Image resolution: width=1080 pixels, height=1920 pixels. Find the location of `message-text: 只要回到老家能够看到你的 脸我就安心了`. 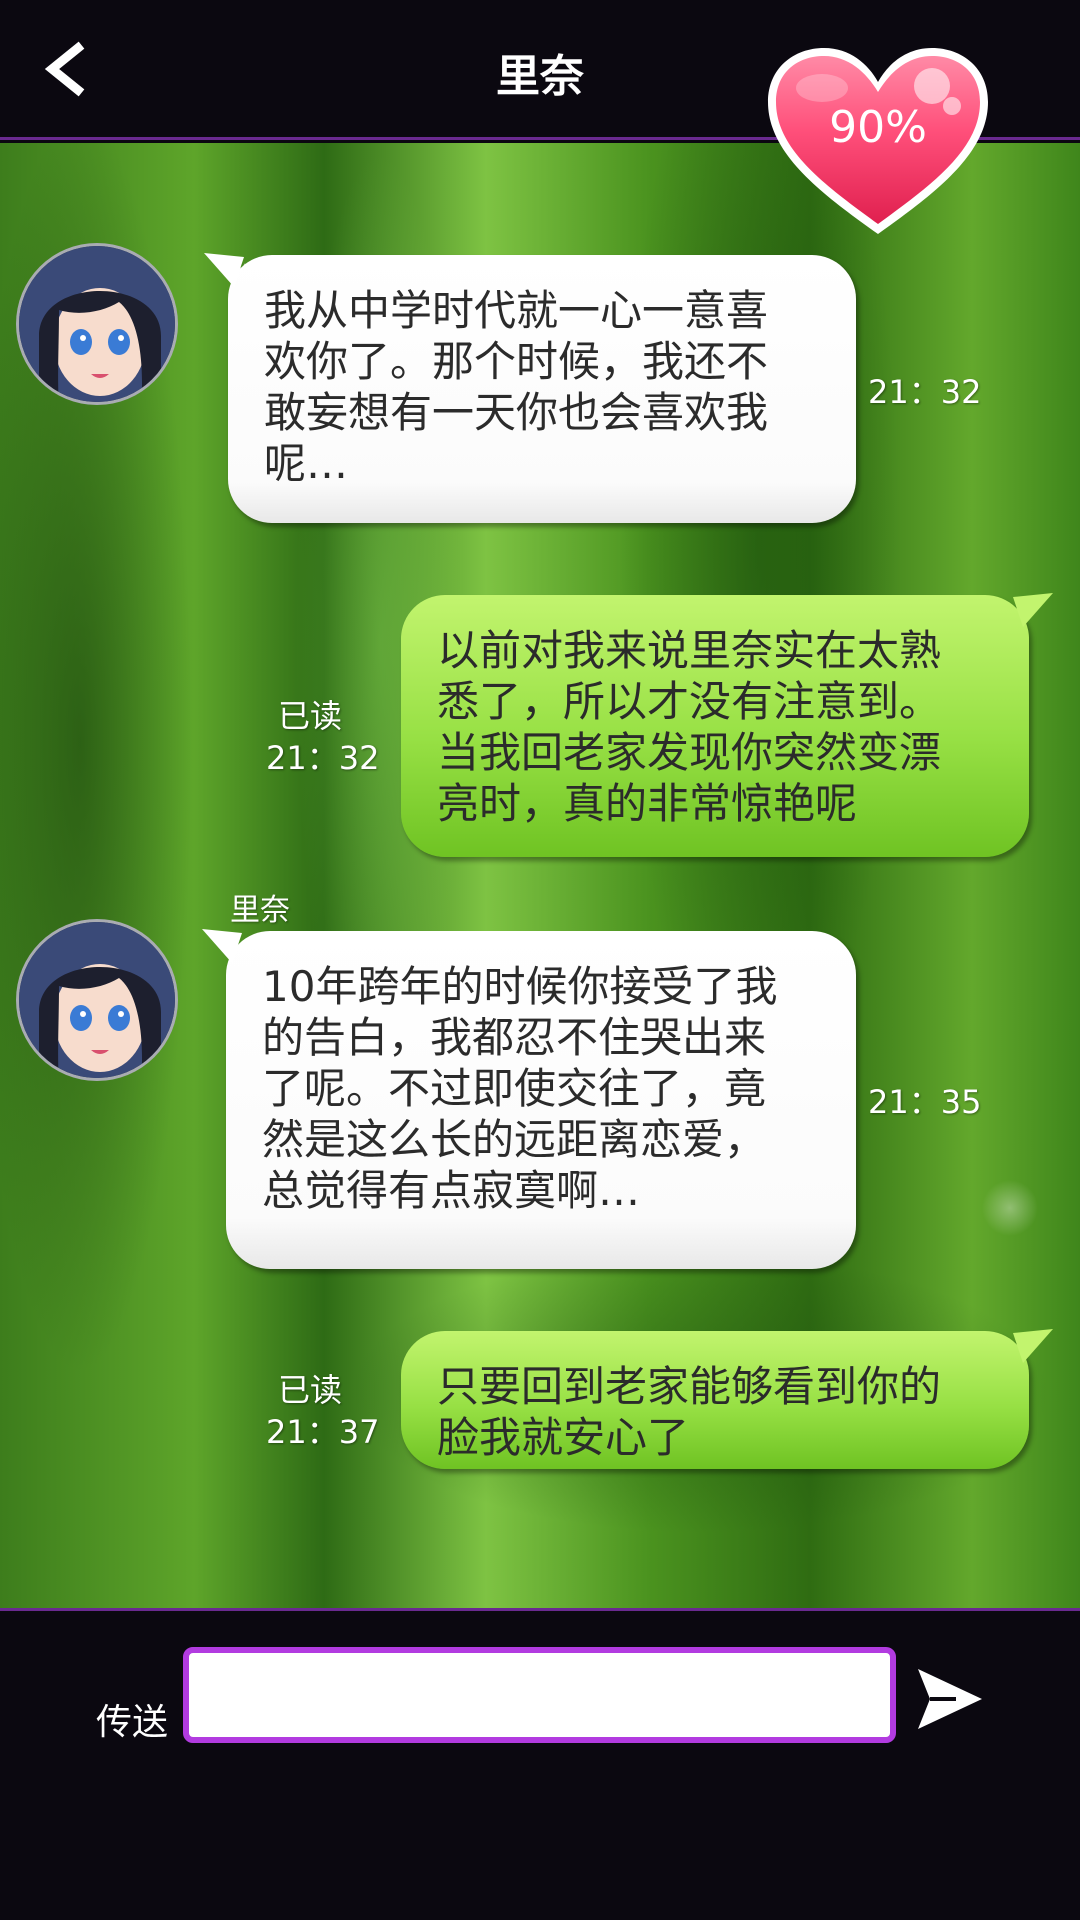

message-text: 只要回到老家能够看到你的 脸我就安心了 is located at coordinates (689, 1412).